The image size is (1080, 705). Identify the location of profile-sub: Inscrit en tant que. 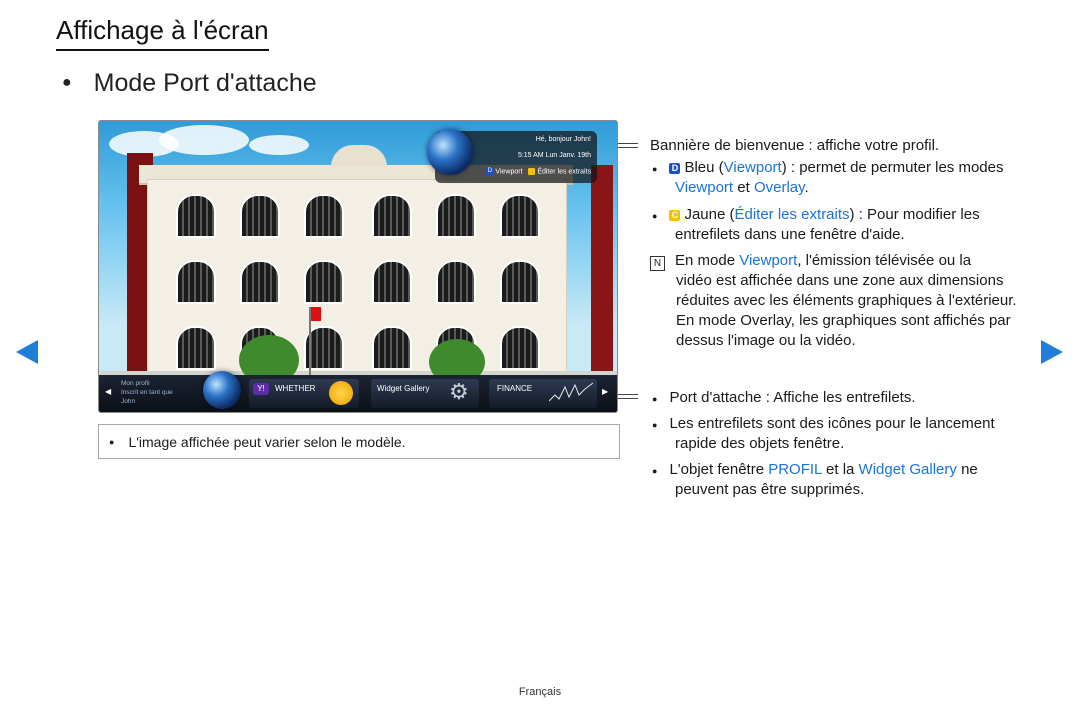
(147, 392).